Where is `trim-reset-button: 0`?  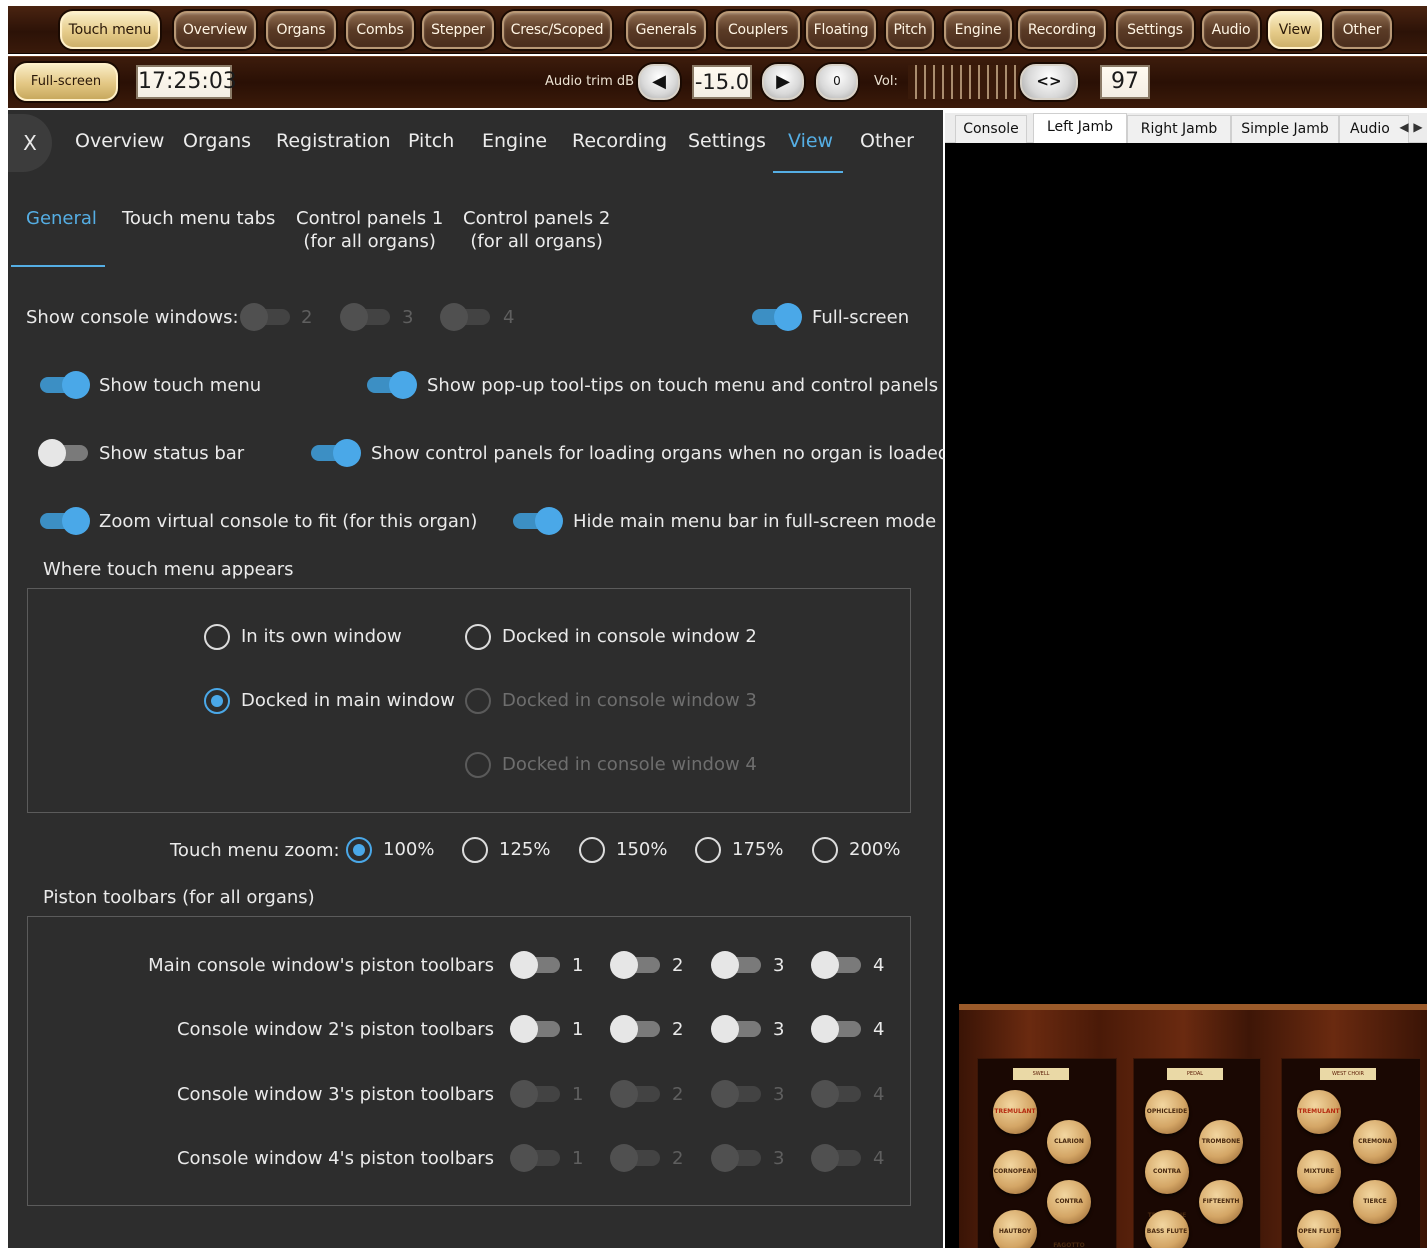
trim-reset-button: 0 is located at coordinates (837, 82).